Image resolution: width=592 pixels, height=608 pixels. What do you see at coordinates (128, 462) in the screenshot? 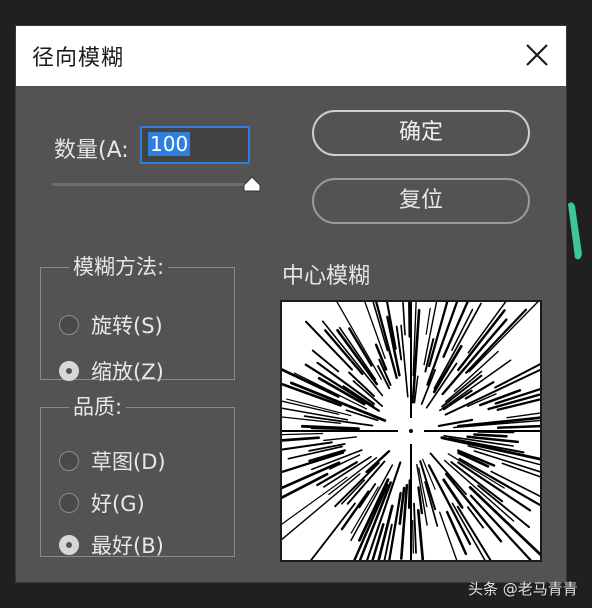
I see `radio-draft-label: 草图(D)` at bounding box center [128, 462].